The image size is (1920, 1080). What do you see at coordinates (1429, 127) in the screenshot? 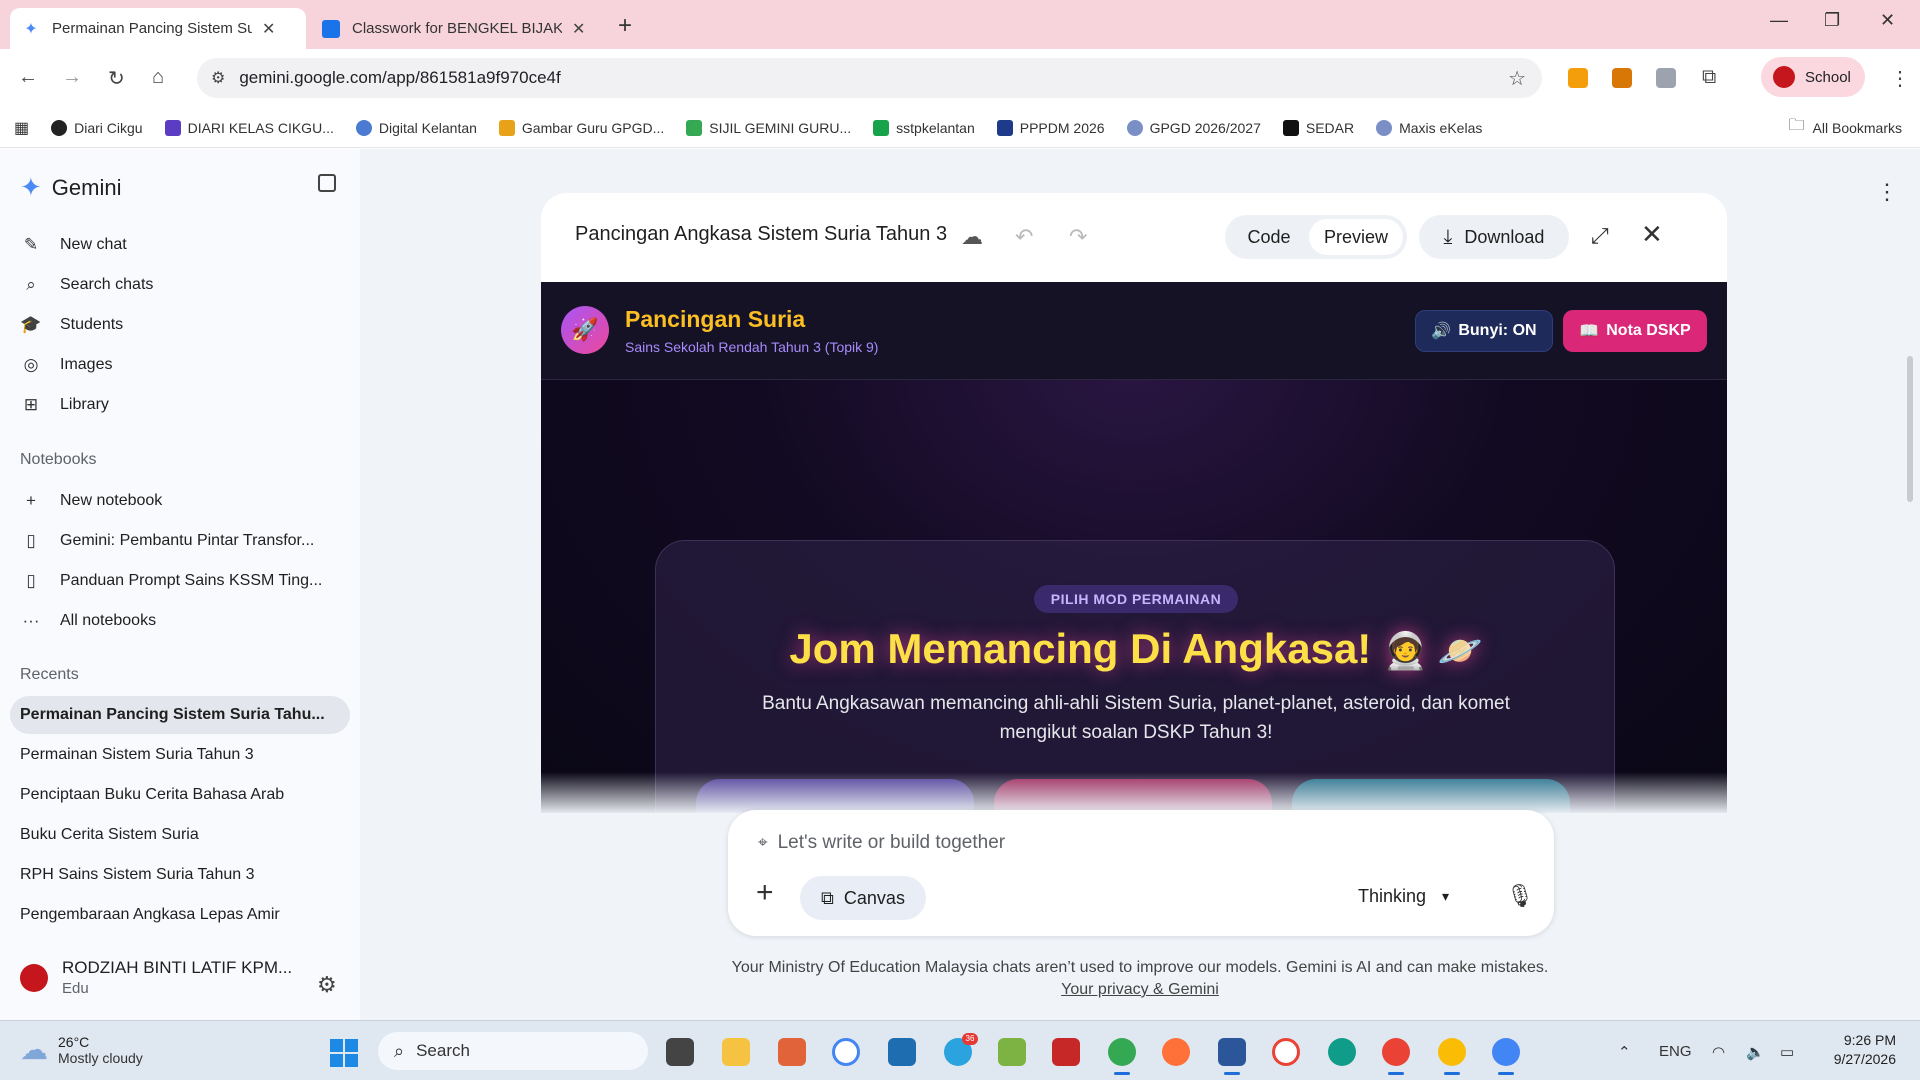
I see `bookmark-item: Maxis eKelas` at bounding box center [1429, 127].